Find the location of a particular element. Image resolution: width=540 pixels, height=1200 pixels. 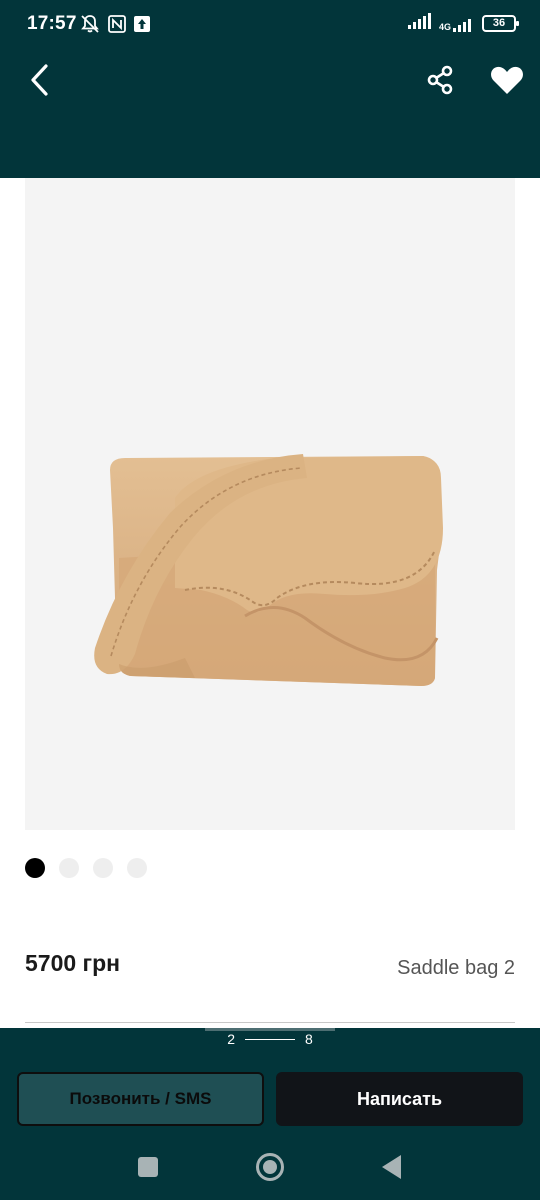

nfc-icon is located at coordinates (117, 26).